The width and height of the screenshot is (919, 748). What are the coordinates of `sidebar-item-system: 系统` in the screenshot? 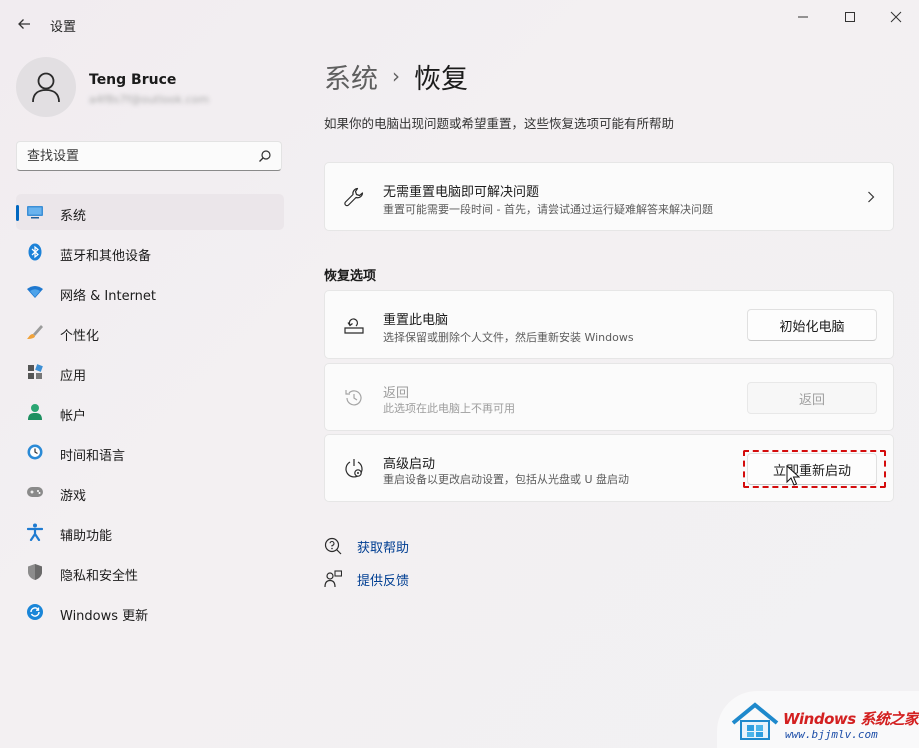 It's located at (150, 212).